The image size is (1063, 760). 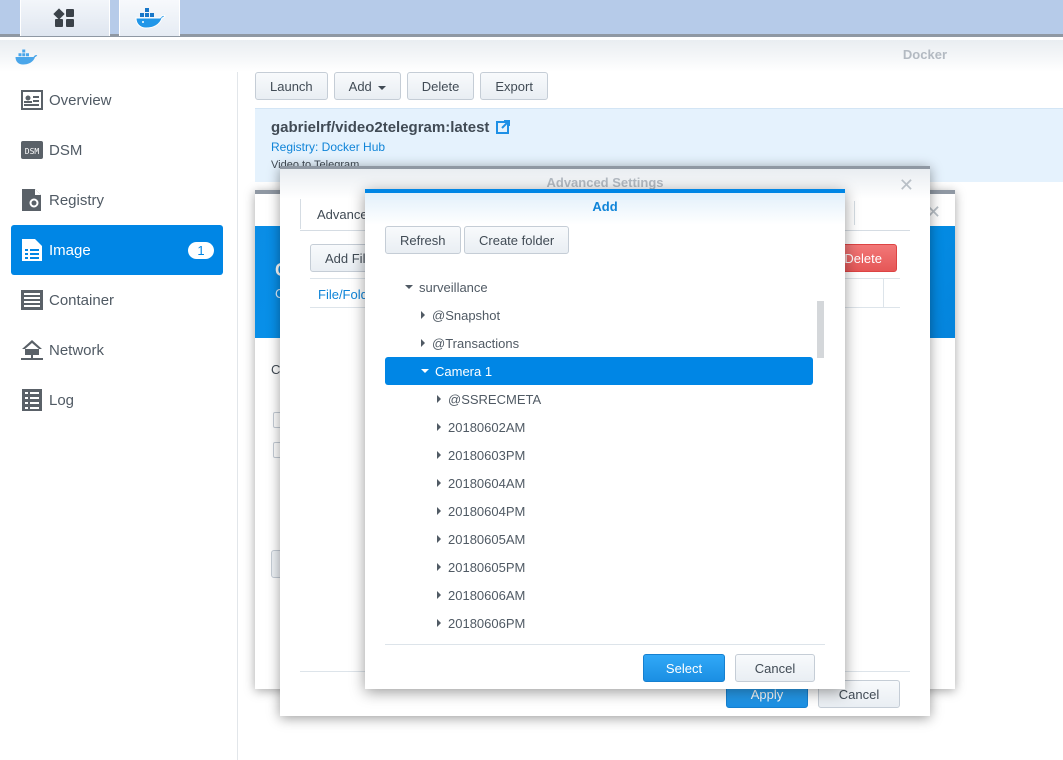 I want to click on dsm-icon: DSM, so click(x=32, y=150).